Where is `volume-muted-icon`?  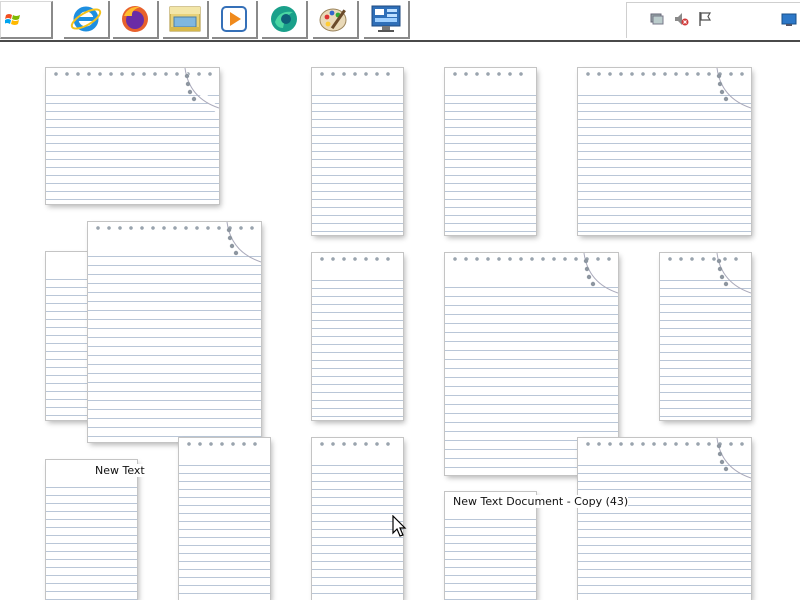 volume-muted-icon is located at coordinates (681, 19).